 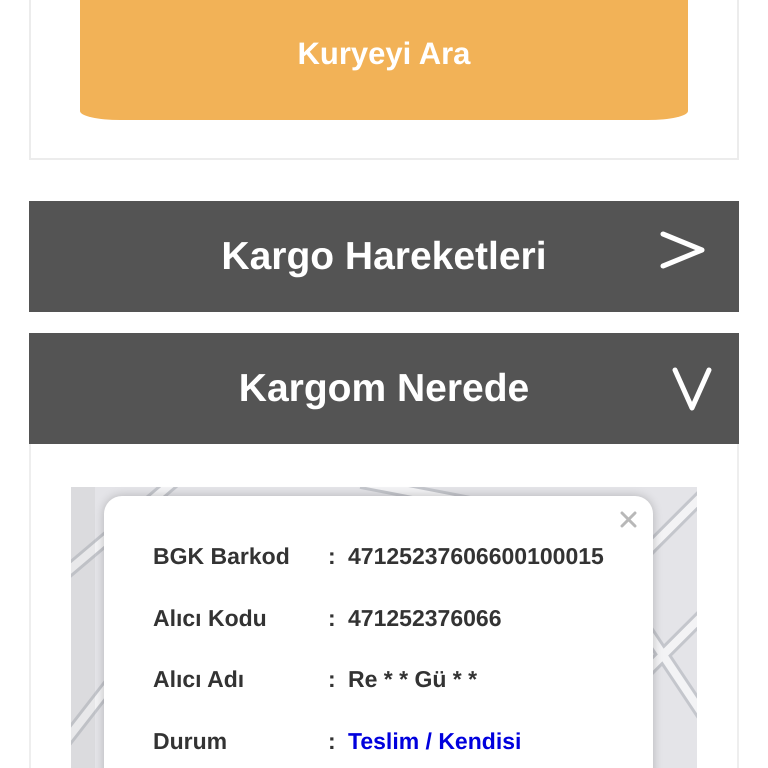 I want to click on status-value: Teslim / Kendisi, so click(x=435, y=741).